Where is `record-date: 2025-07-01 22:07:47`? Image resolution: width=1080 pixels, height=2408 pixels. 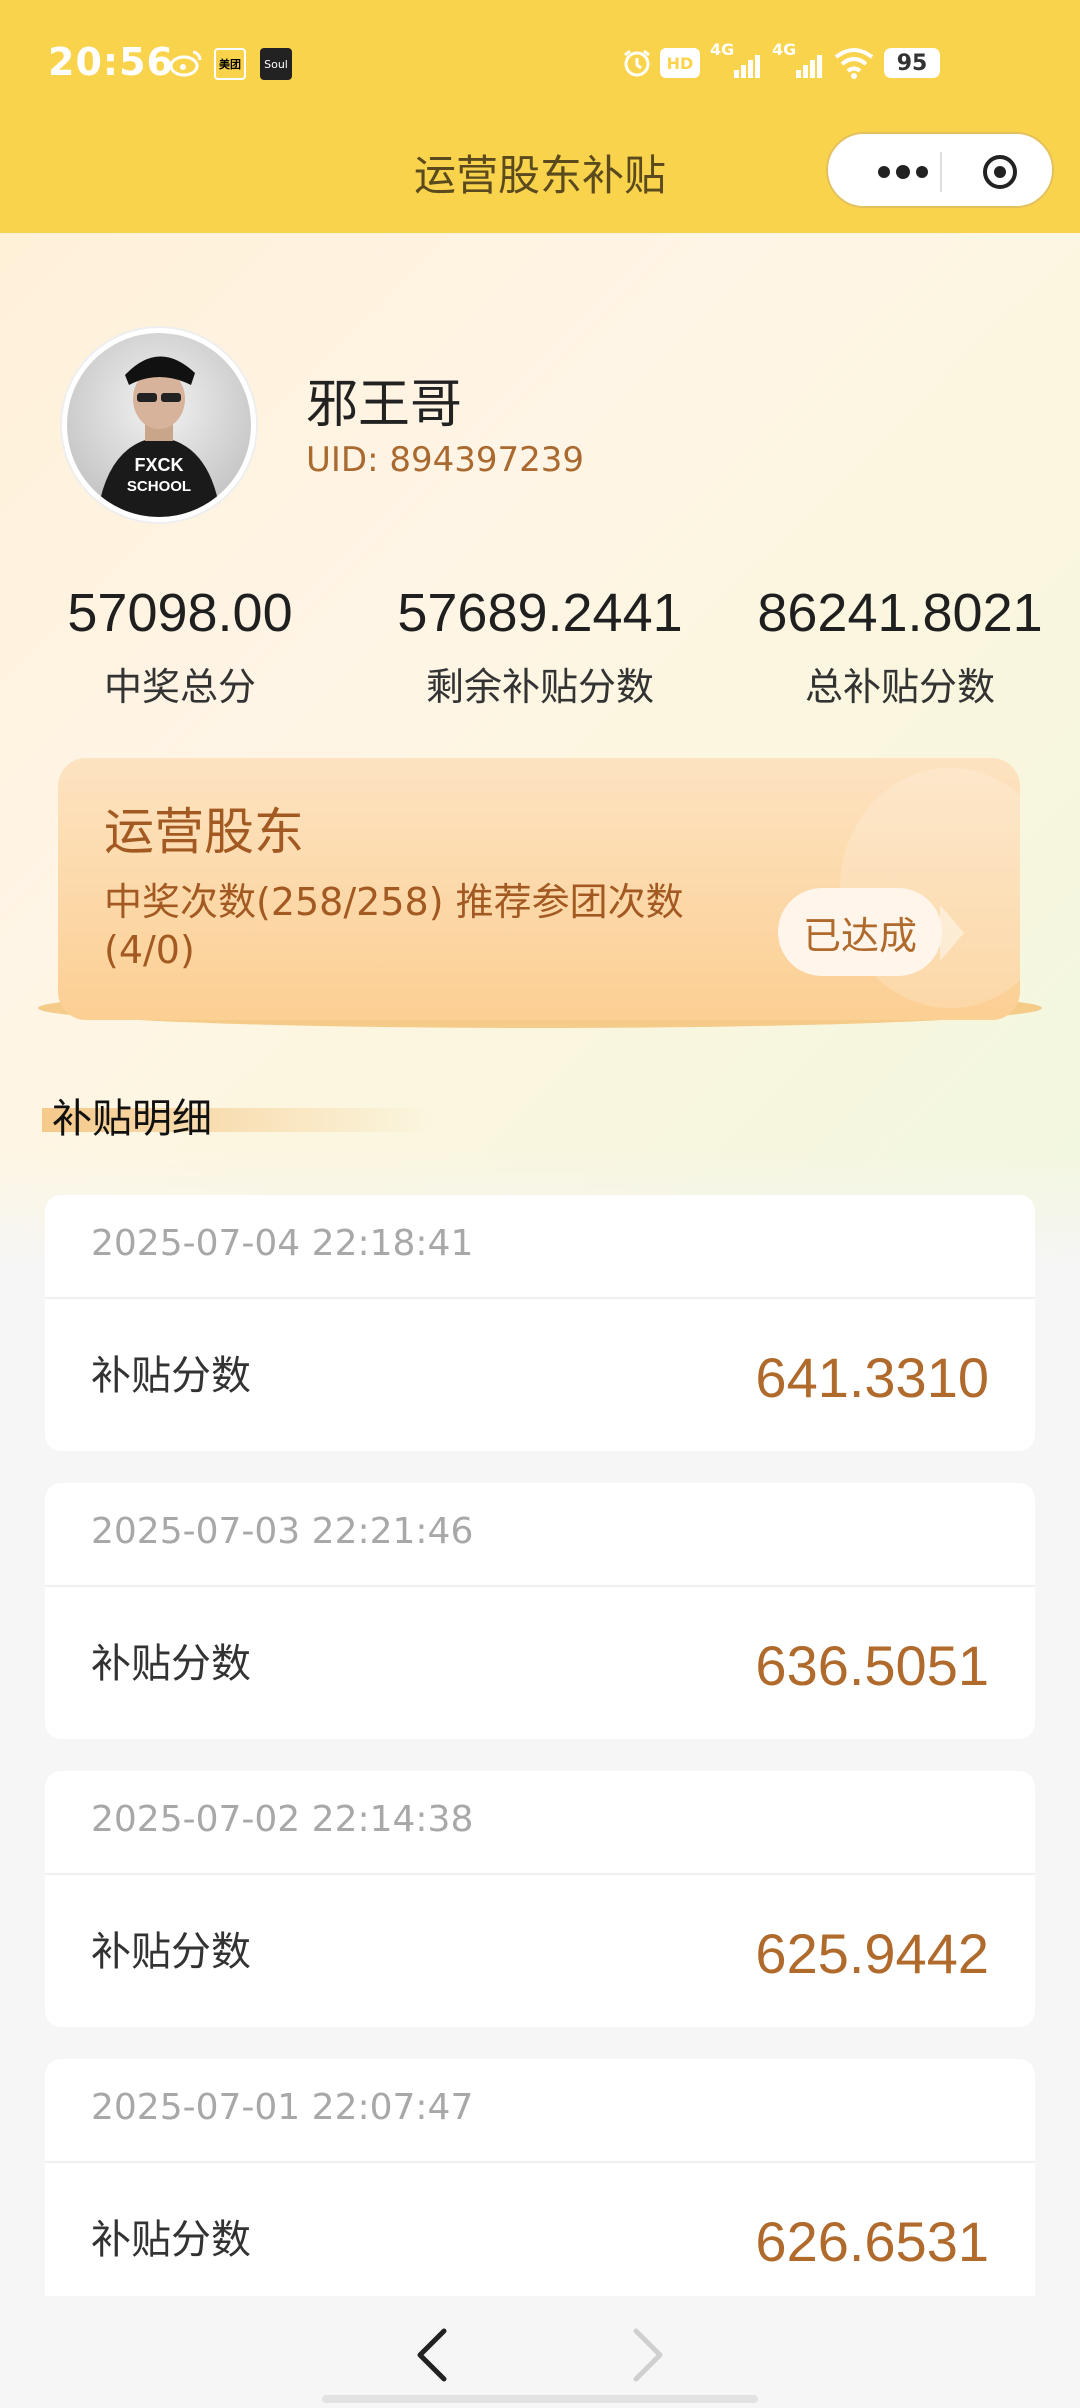
record-date: 2025-07-01 22:07:47 is located at coordinates (282, 2107).